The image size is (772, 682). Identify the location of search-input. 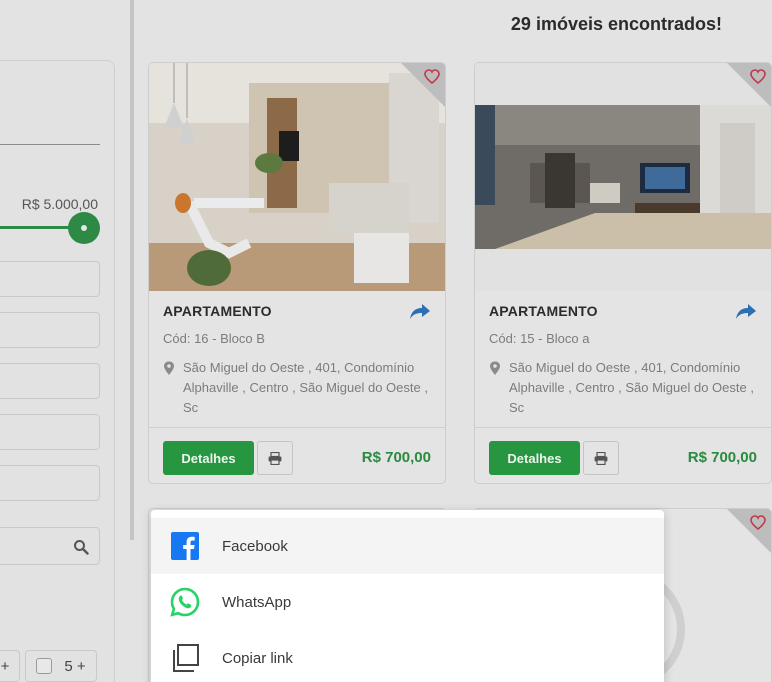
(50, 546).